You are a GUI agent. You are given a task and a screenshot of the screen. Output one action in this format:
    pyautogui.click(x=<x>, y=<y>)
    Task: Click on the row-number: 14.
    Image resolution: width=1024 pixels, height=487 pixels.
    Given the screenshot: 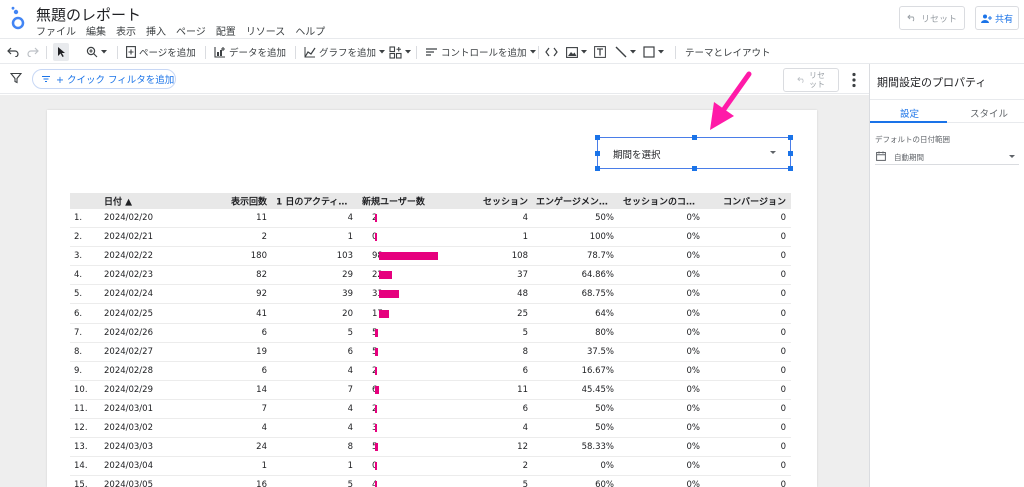 What is the action you would take?
    pyautogui.click(x=81, y=466)
    